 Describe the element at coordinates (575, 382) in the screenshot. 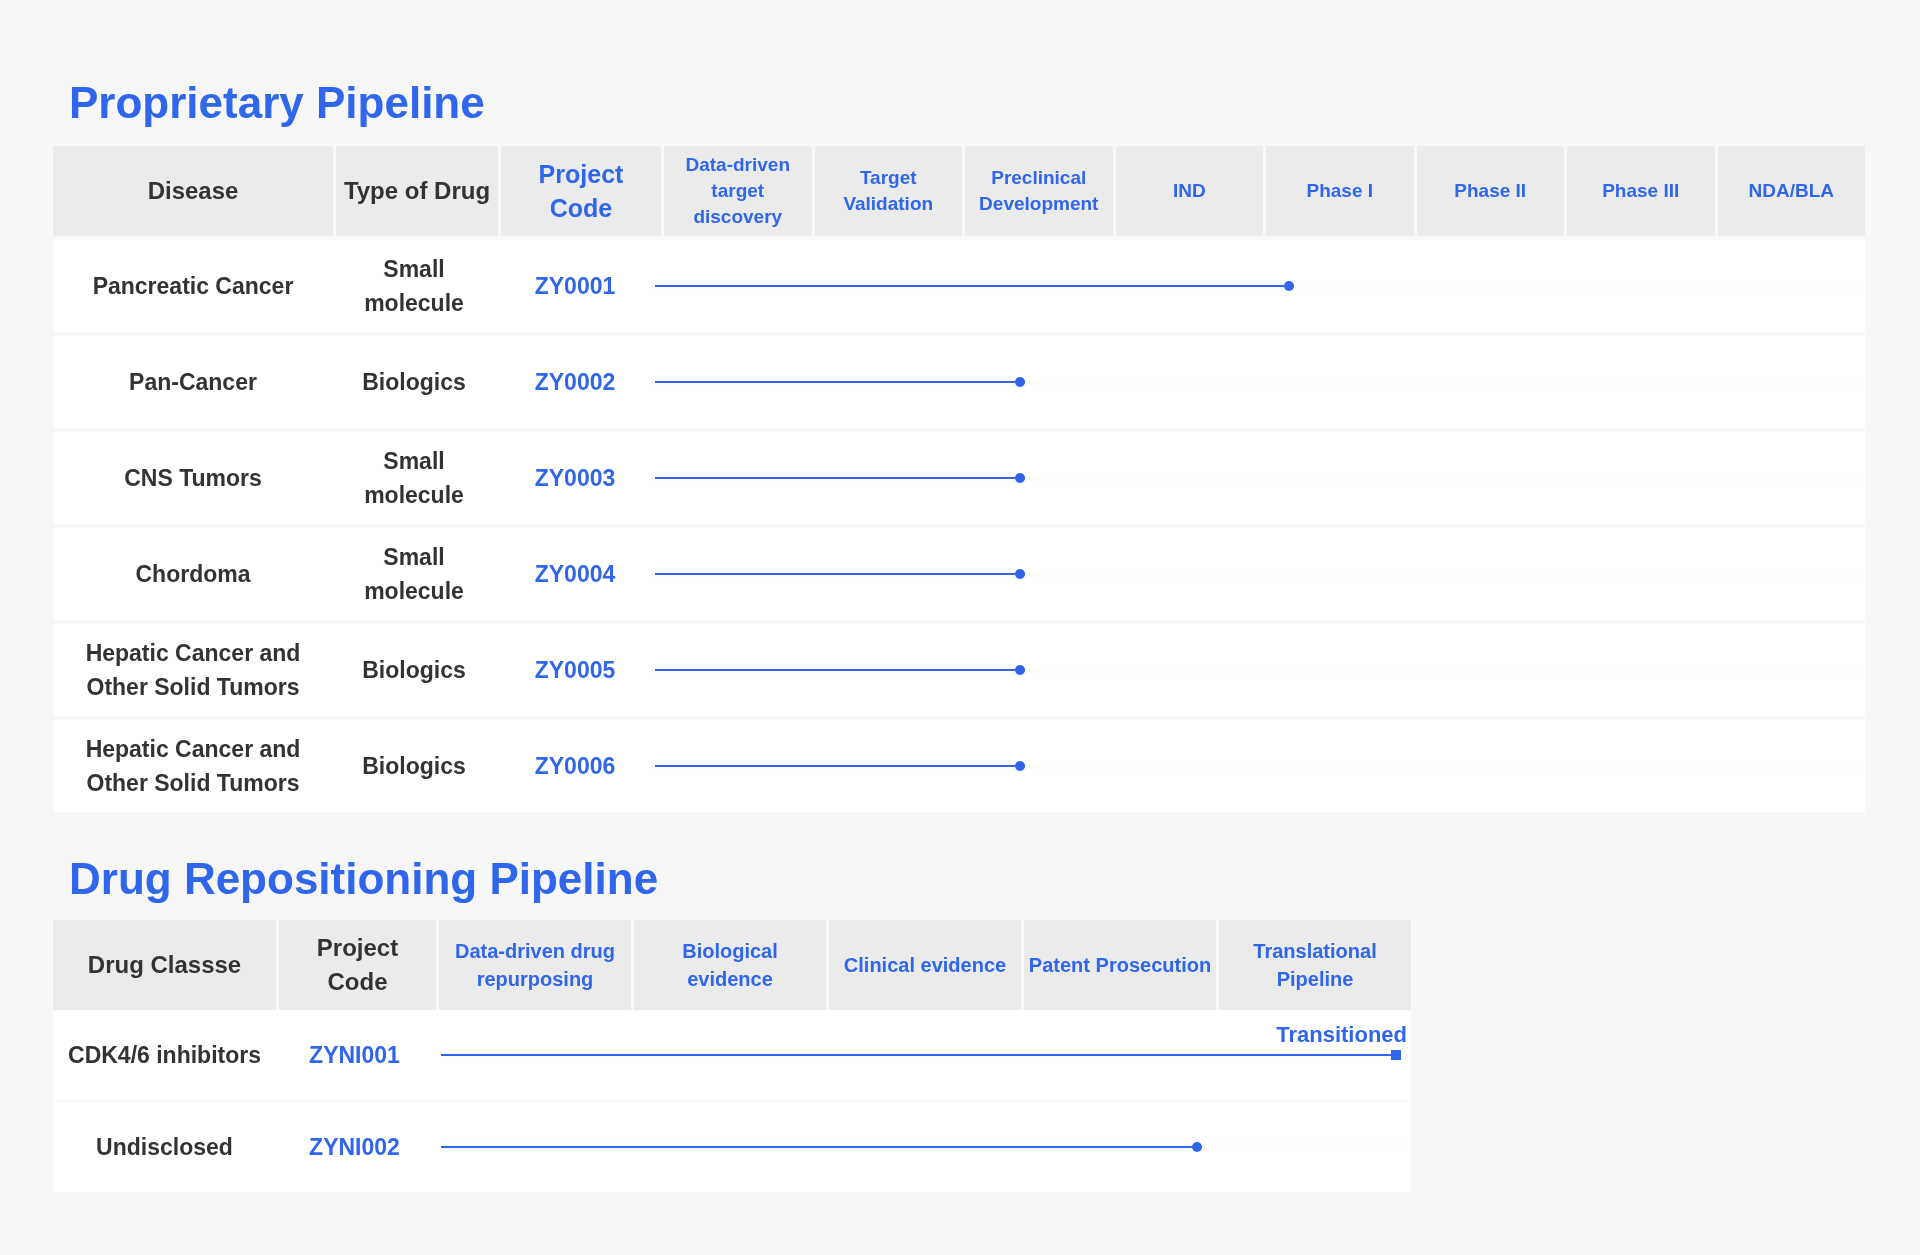

I see `project-code-cell-text: ZY0002` at that location.